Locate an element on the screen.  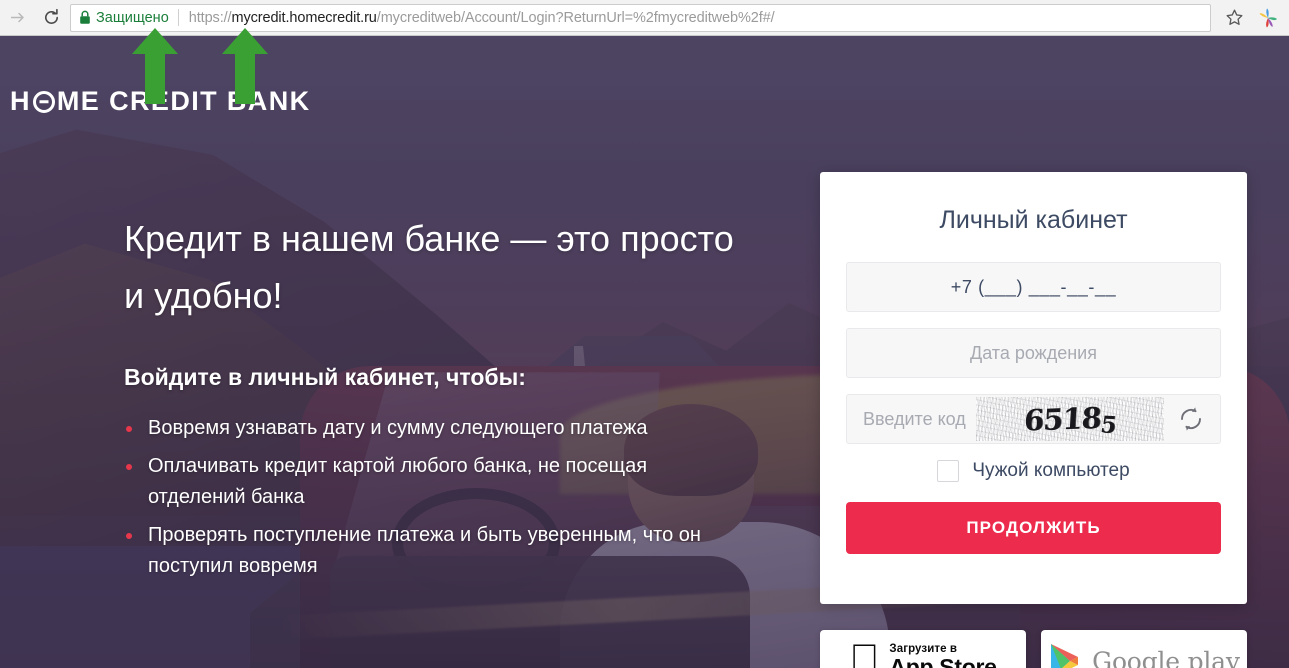
birthdate-input: Дата рождения is located at coordinates (1033, 353).